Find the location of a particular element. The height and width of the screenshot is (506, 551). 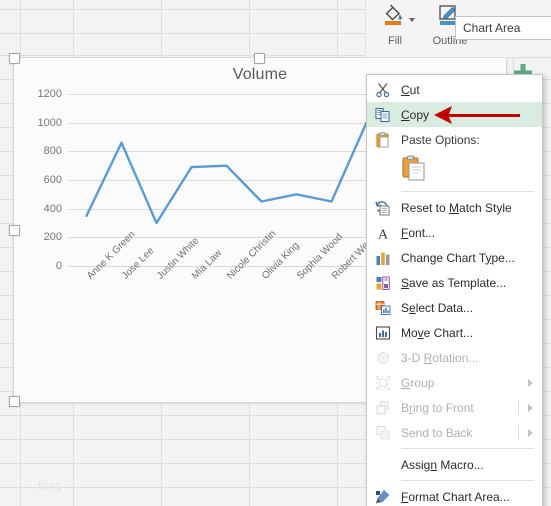

move-chart-icon is located at coordinates (383, 333).